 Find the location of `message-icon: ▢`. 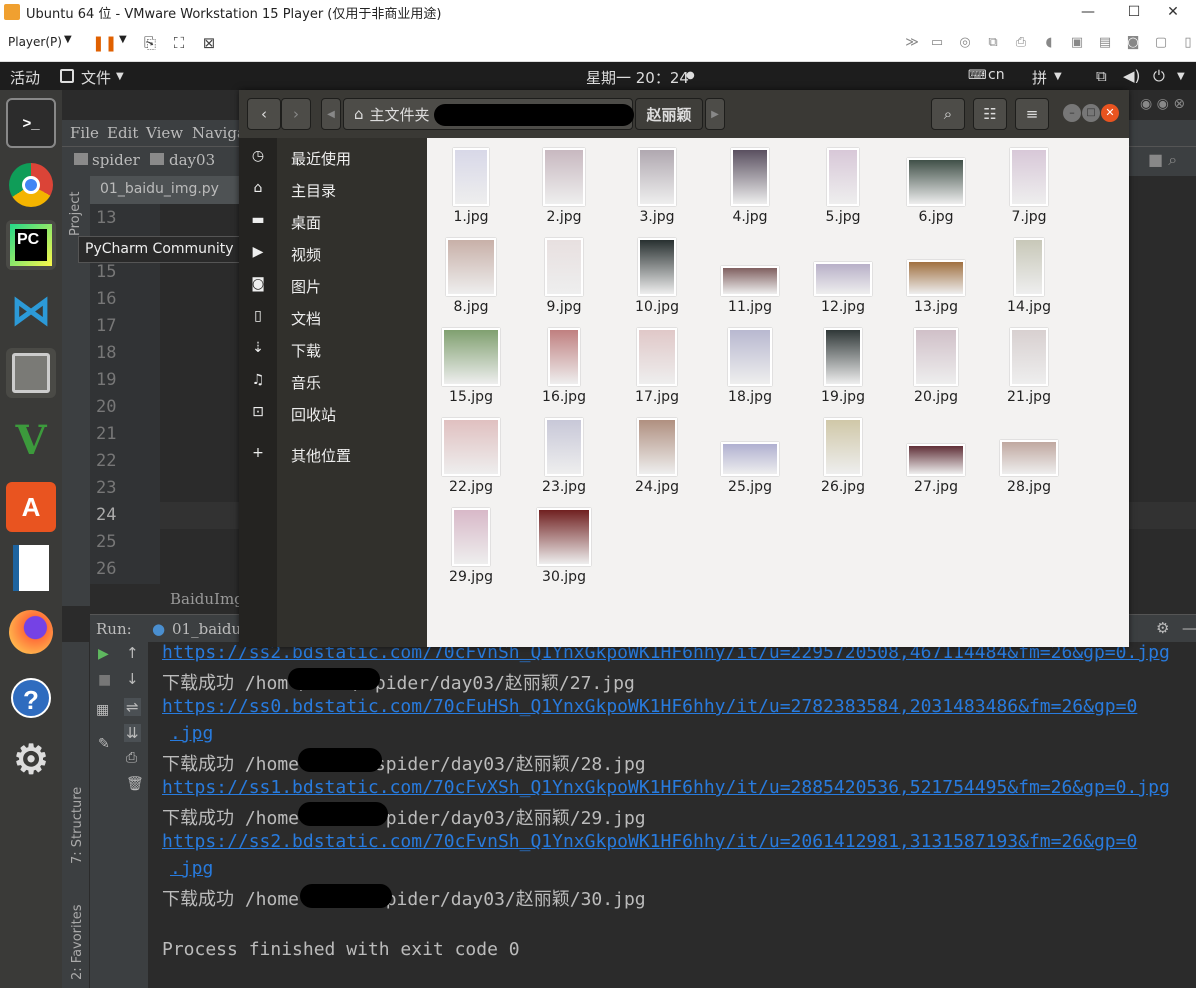

message-icon: ▢ is located at coordinates (1161, 43).